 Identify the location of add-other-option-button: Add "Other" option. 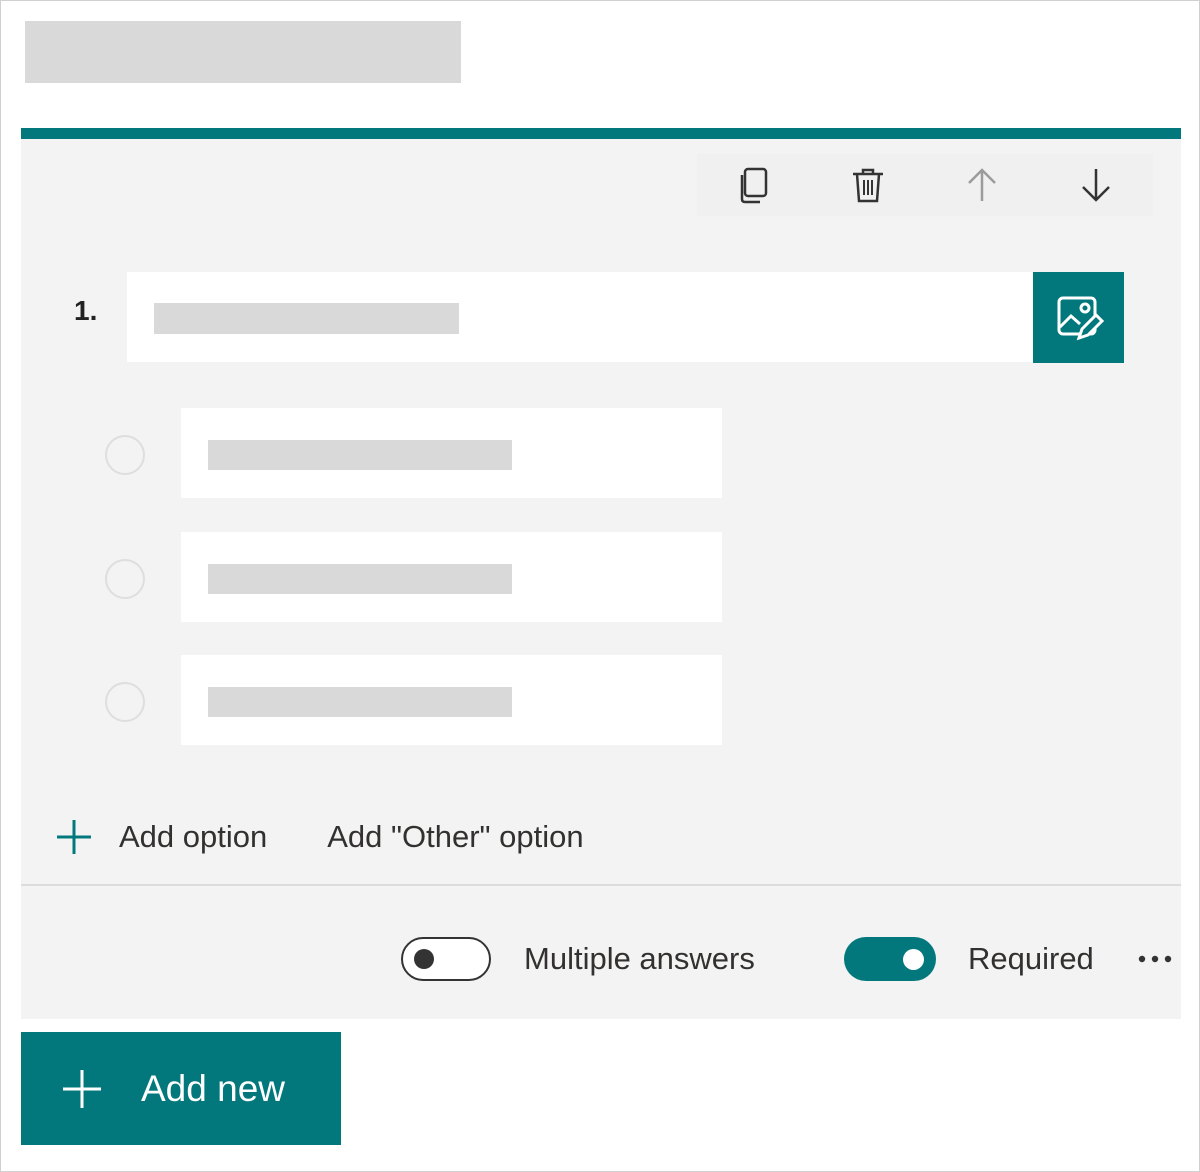
(455, 837).